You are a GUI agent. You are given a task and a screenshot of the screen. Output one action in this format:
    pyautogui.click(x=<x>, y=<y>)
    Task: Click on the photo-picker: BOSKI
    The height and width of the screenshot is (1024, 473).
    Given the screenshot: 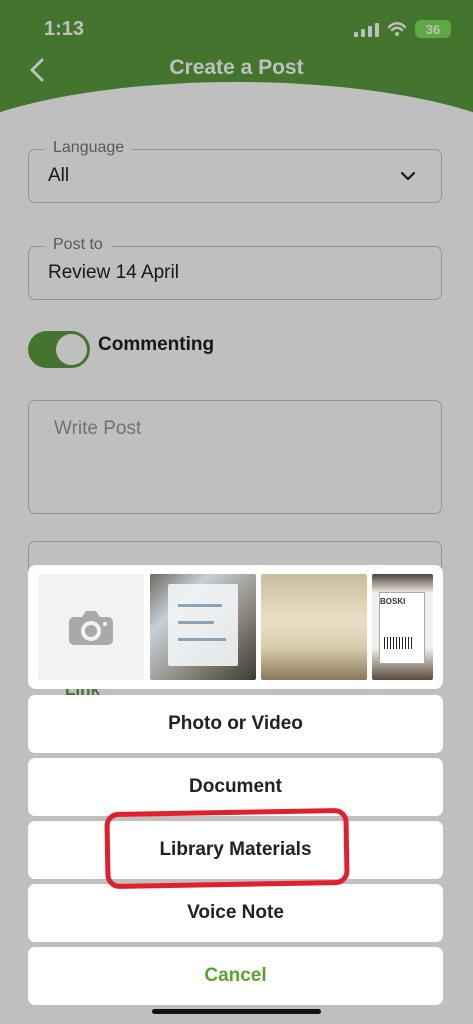 What is the action you would take?
    pyautogui.click(x=235, y=627)
    